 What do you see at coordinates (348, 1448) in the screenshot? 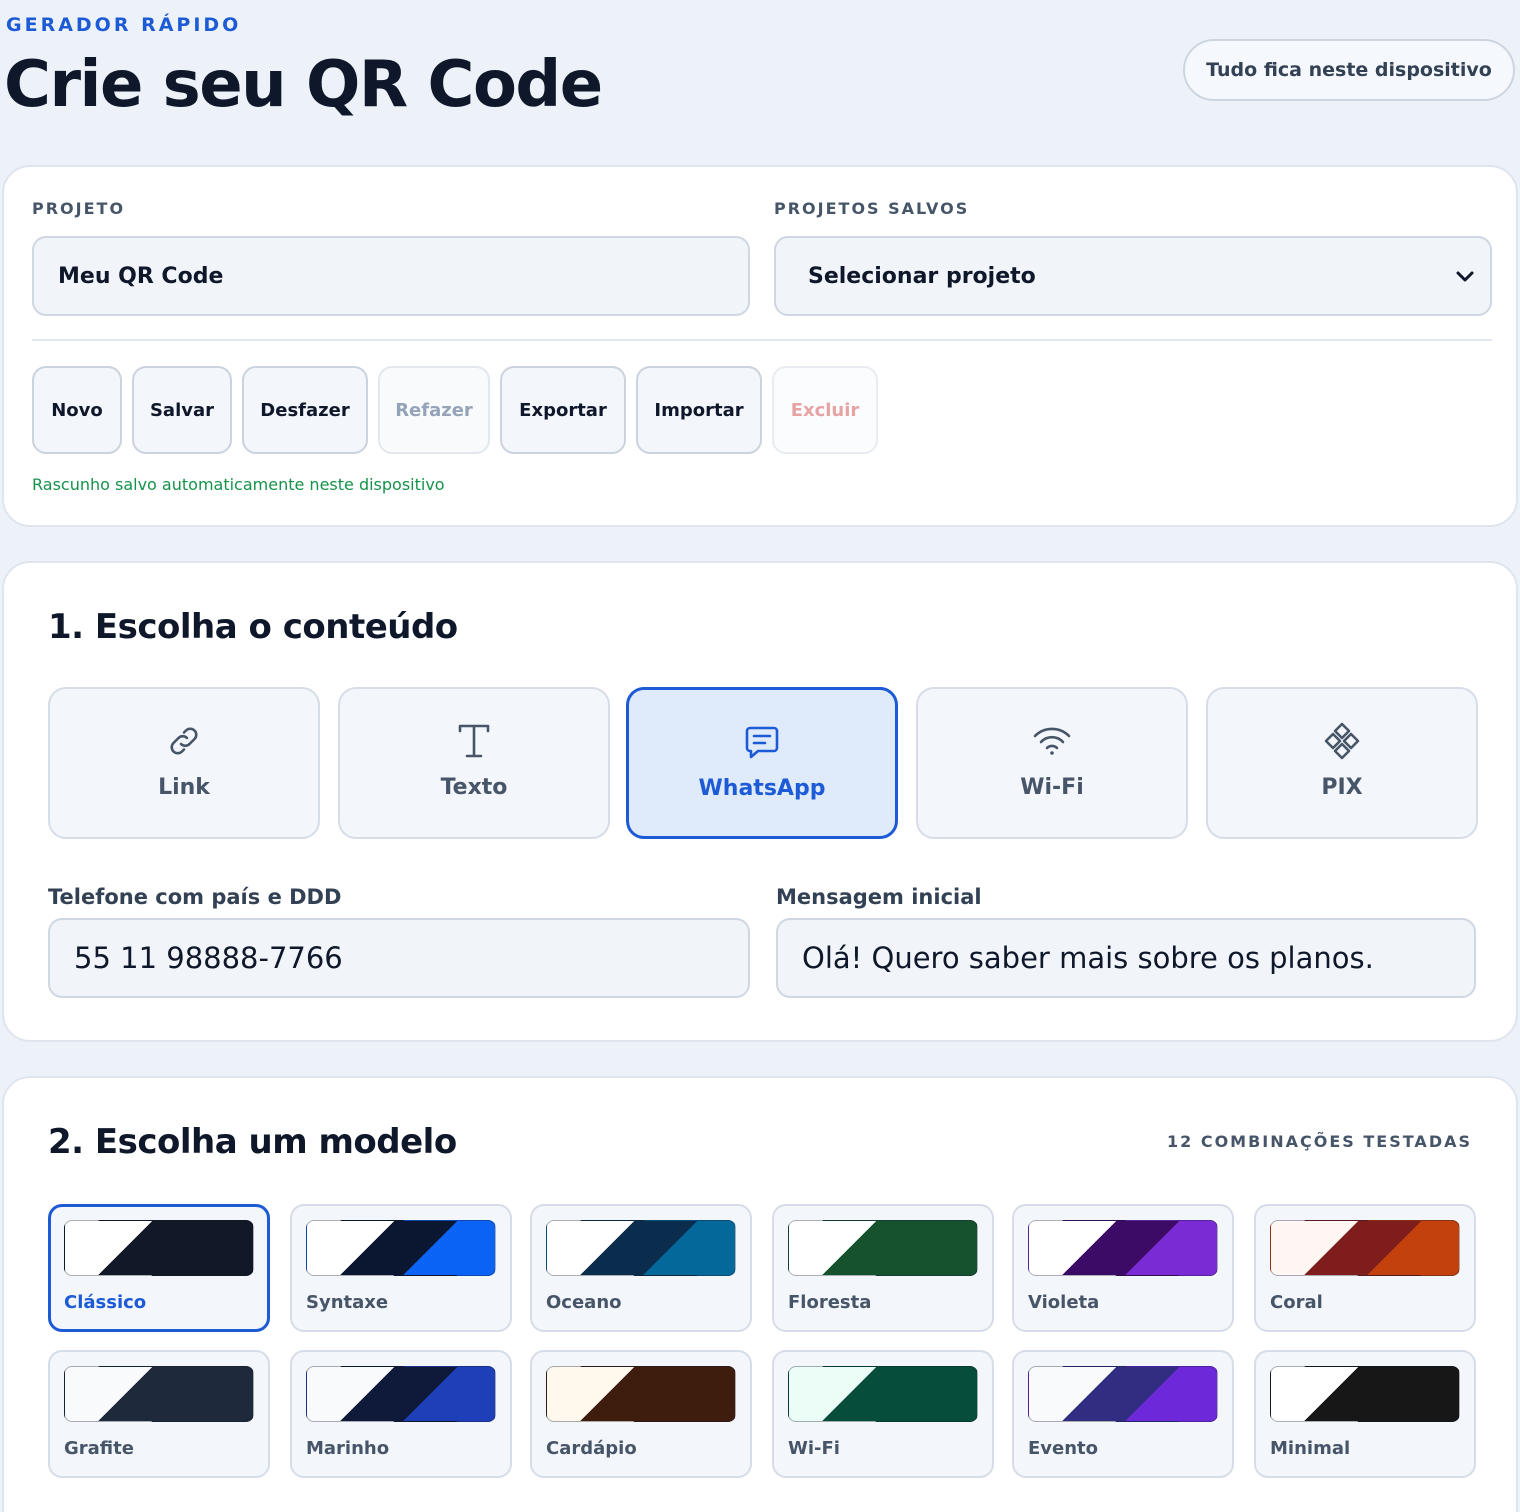
I see `model-name: Marinho` at bounding box center [348, 1448].